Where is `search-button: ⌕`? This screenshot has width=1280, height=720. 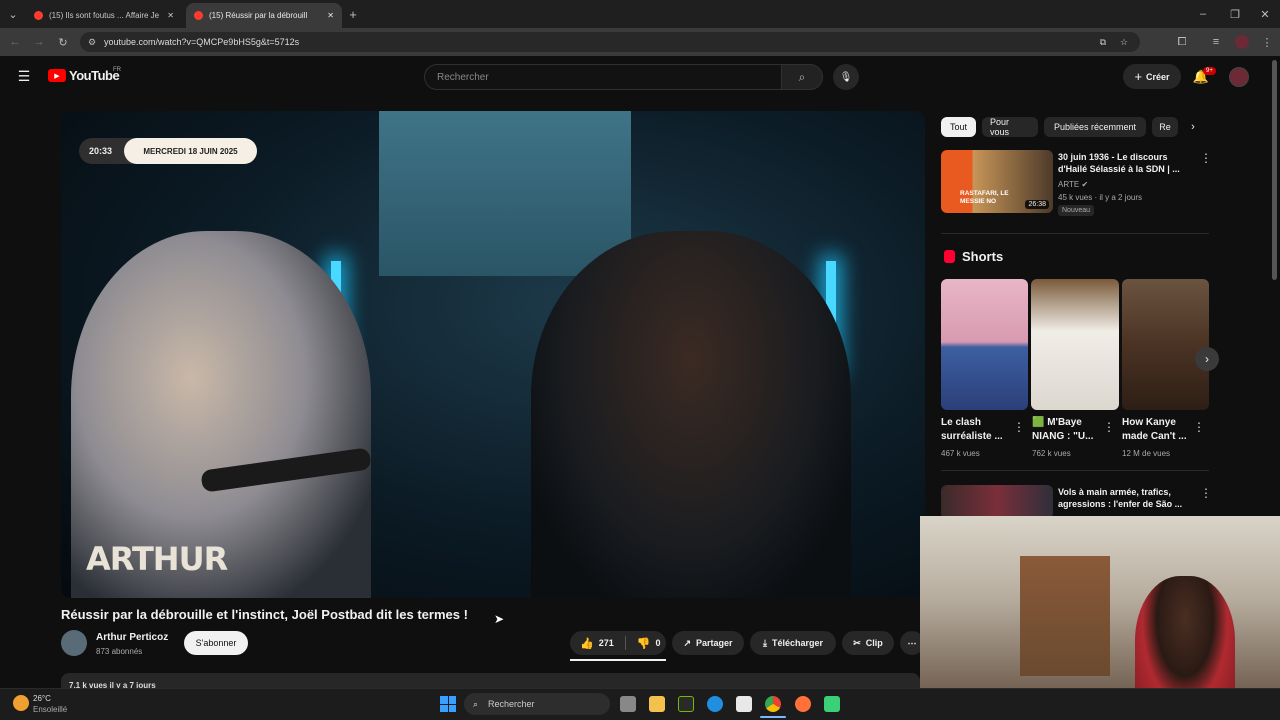
search-button: ⌕ is located at coordinates (802, 77).